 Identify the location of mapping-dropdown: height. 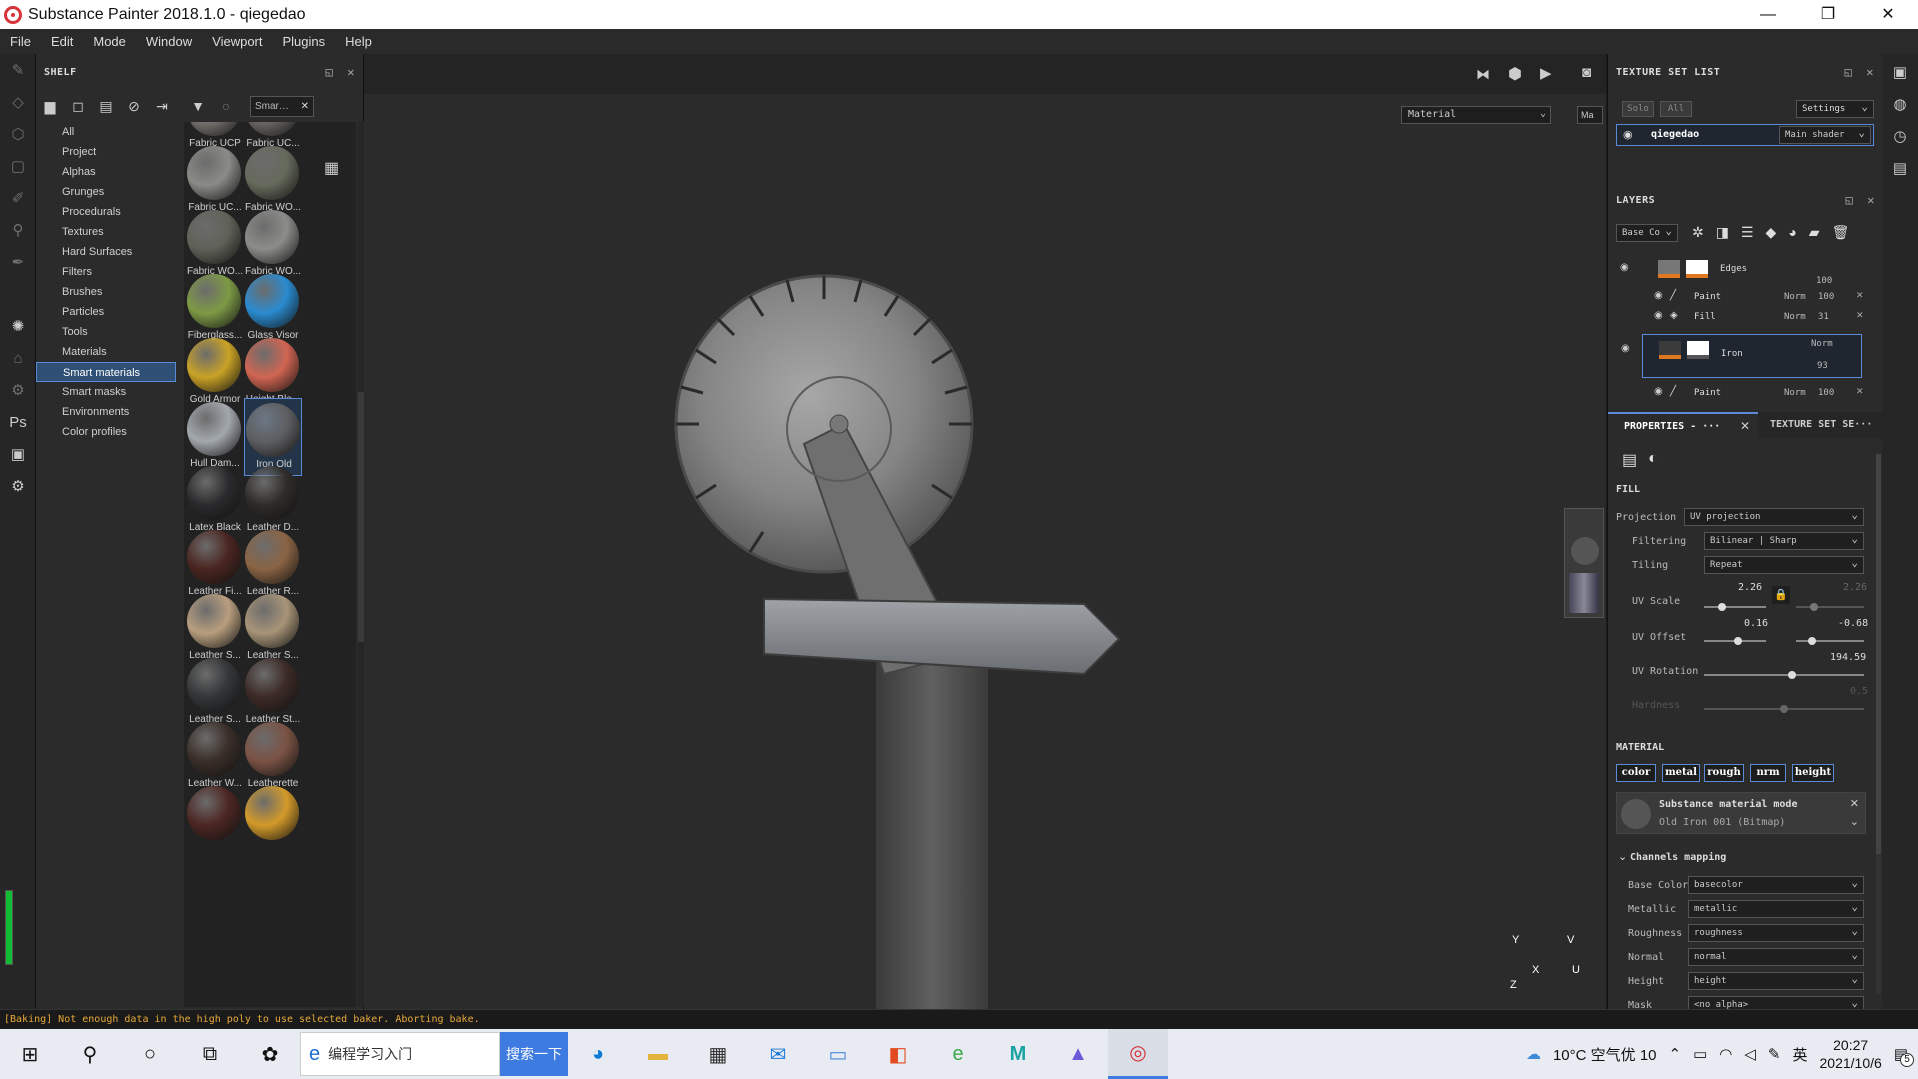
(1776, 980).